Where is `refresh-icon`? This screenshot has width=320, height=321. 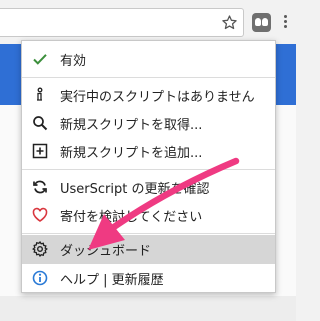 refresh-icon is located at coordinates (40, 187).